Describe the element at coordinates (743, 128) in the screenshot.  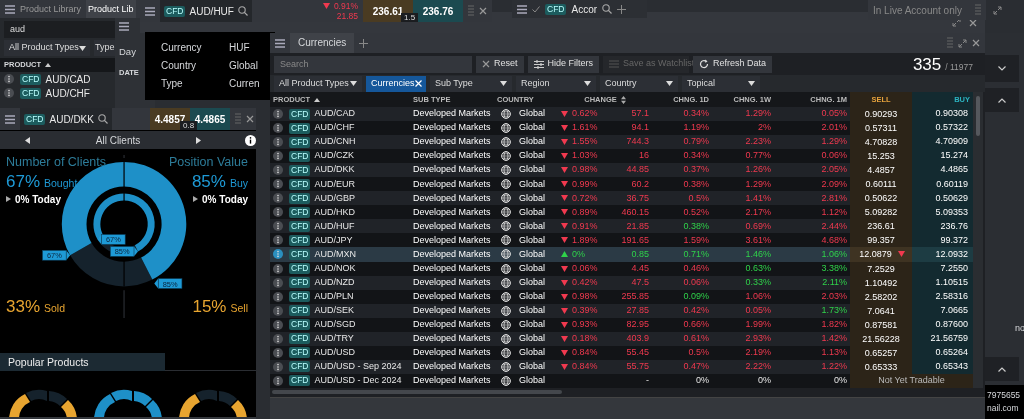
I see `table-cell: 2%` at that location.